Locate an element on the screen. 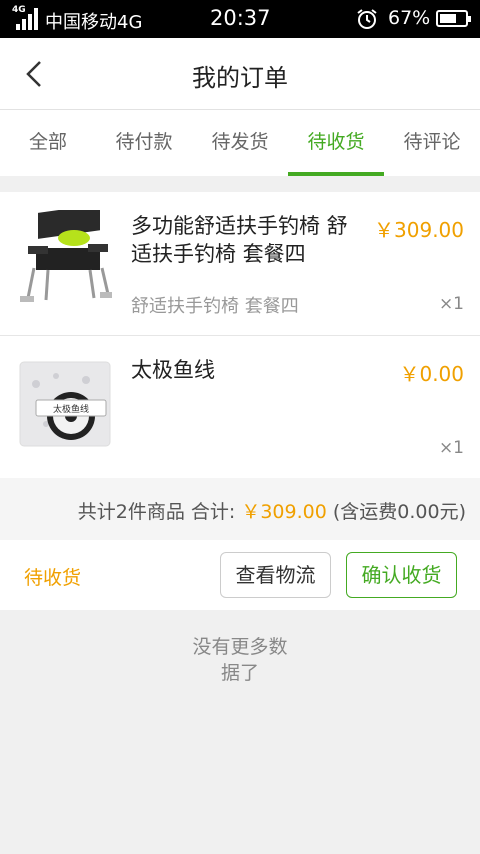 The height and width of the screenshot is (854, 480). summary-shipping-note: (含运费0.00元) is located at coordinates (399, 512).